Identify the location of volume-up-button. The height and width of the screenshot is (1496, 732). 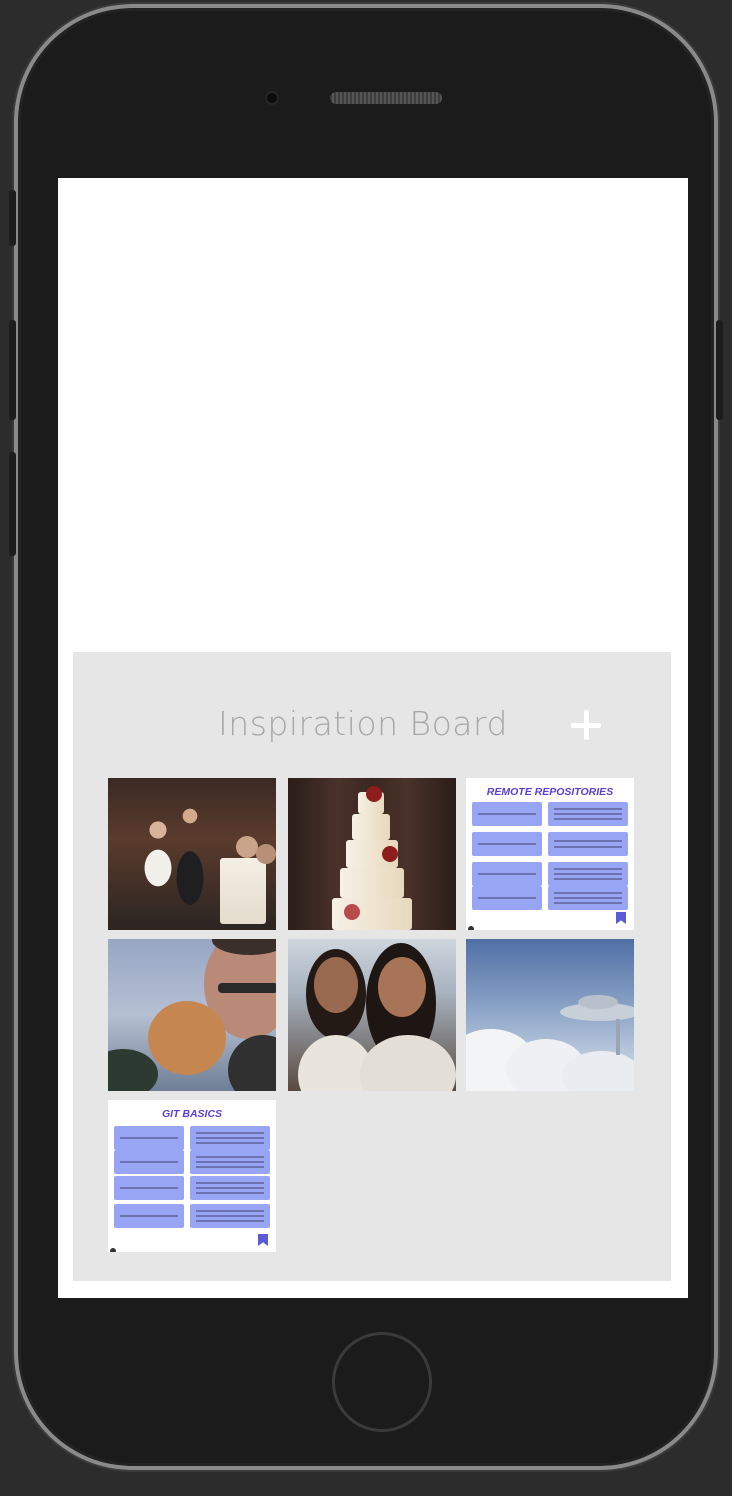
(12, 370).